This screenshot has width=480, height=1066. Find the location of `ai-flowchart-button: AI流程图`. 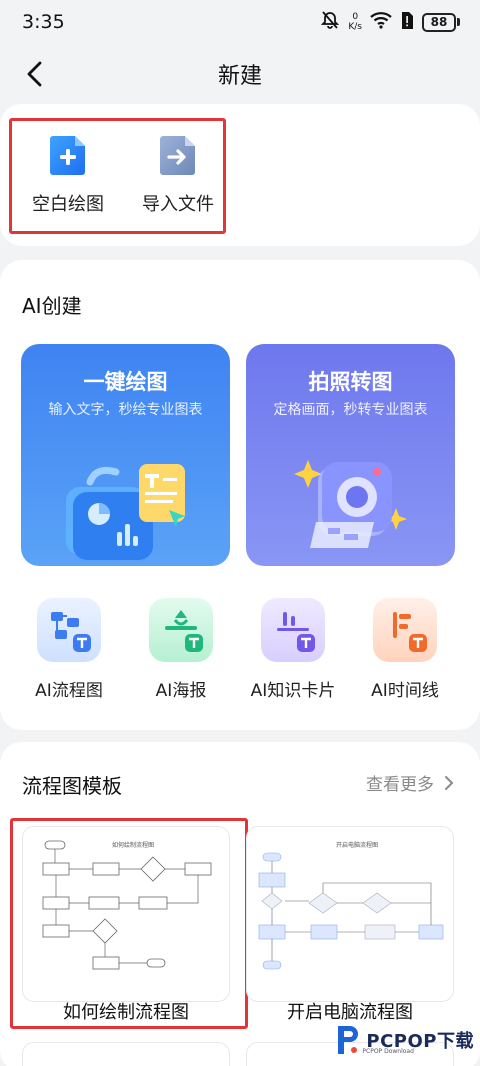

ai-flowchart-button: AI流程图 is located at coordinates (69, 649).